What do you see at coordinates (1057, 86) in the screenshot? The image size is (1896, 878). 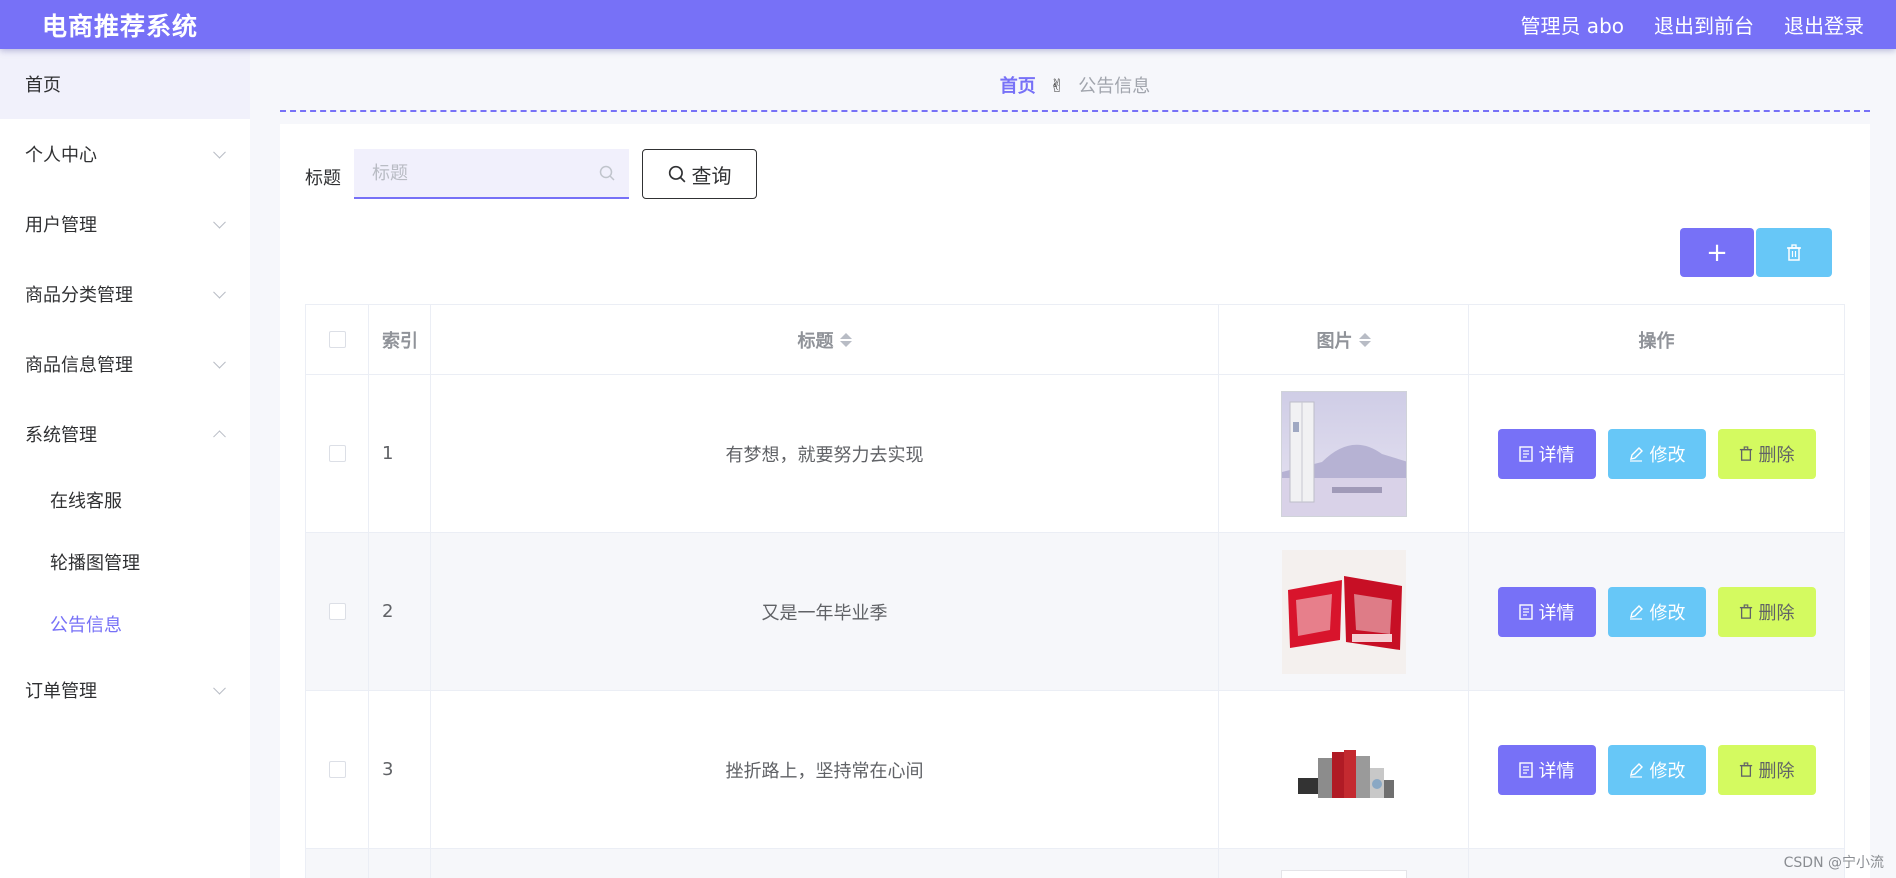 I see `victory-hand-icon: ✌` at bounding box center [1057, 86].